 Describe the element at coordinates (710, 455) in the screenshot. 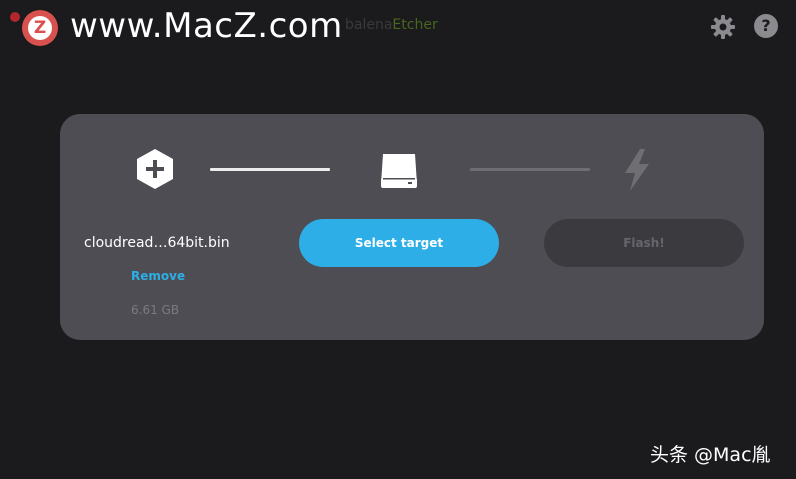

I see `watermark-credit: 头条 @Mac胤` at that location.